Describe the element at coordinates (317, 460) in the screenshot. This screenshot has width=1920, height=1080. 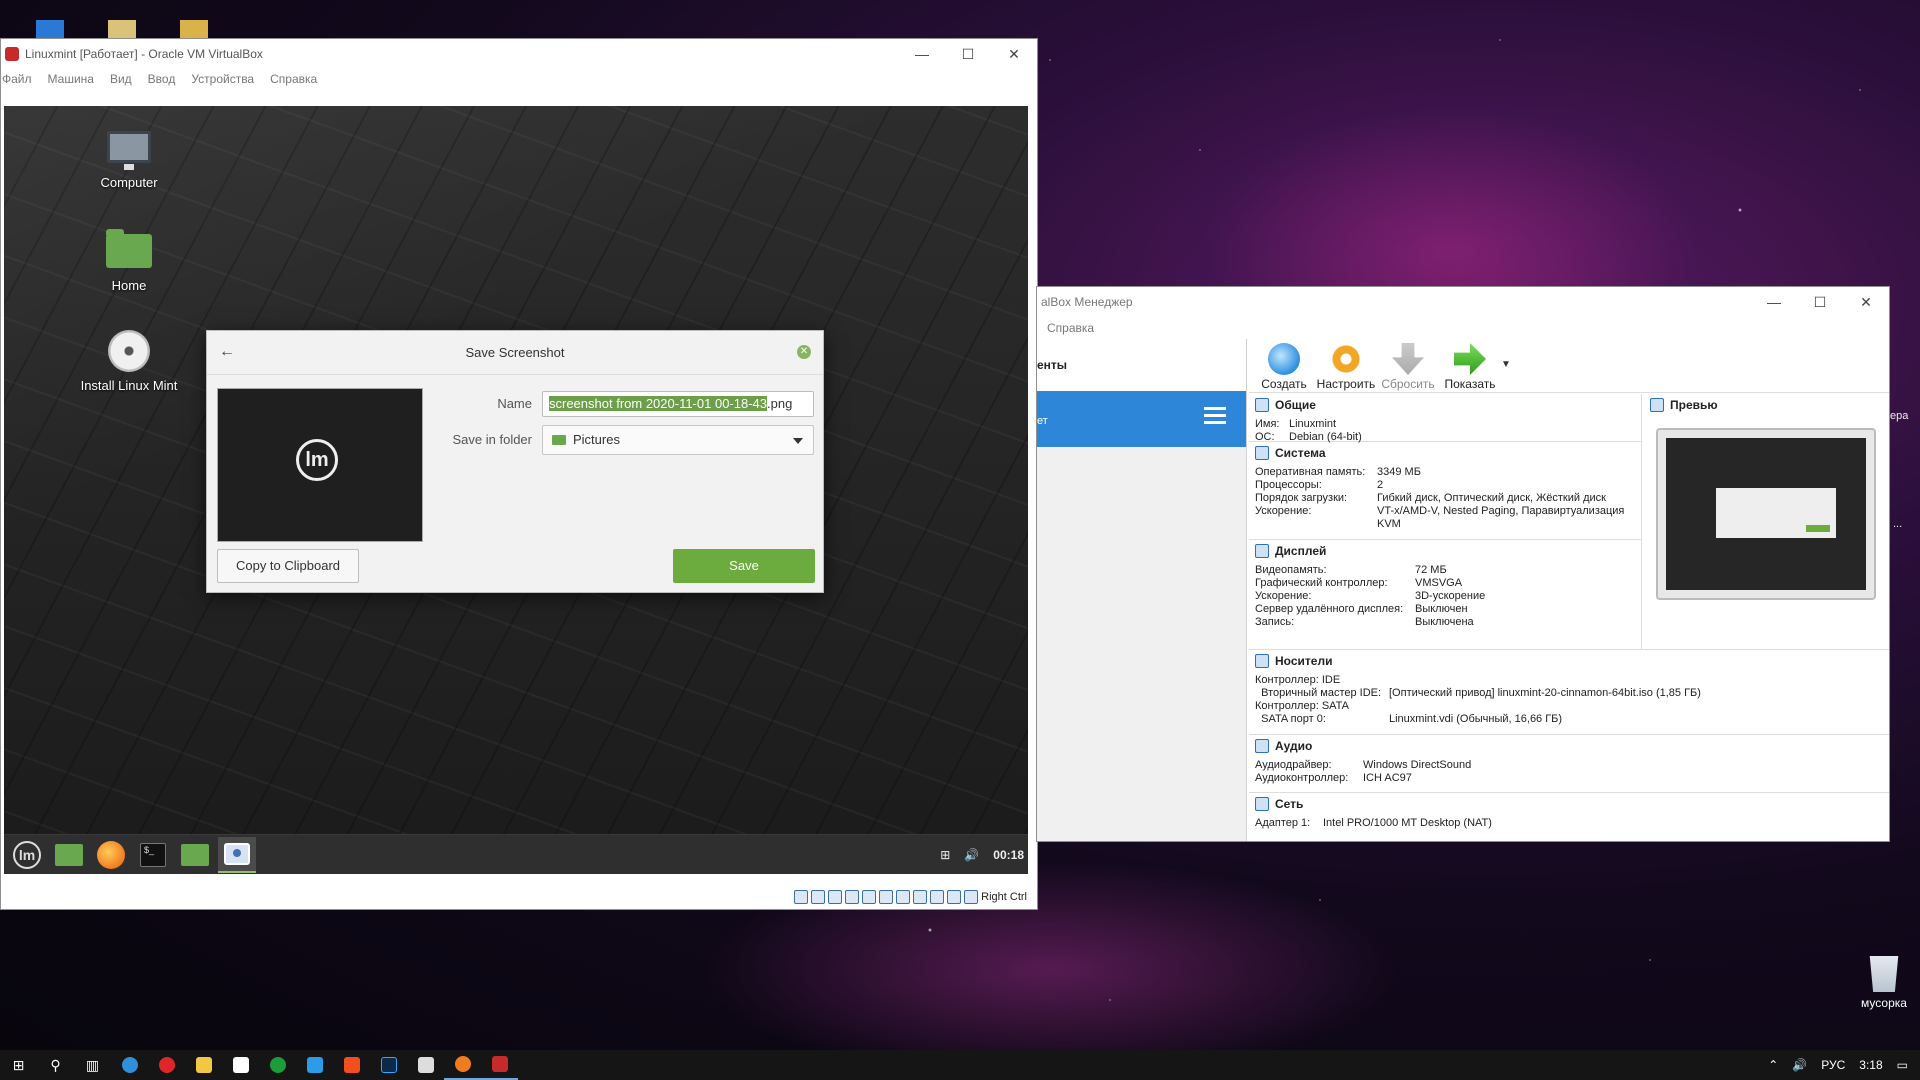
I see `mint-logo-icon: lm` at that location.